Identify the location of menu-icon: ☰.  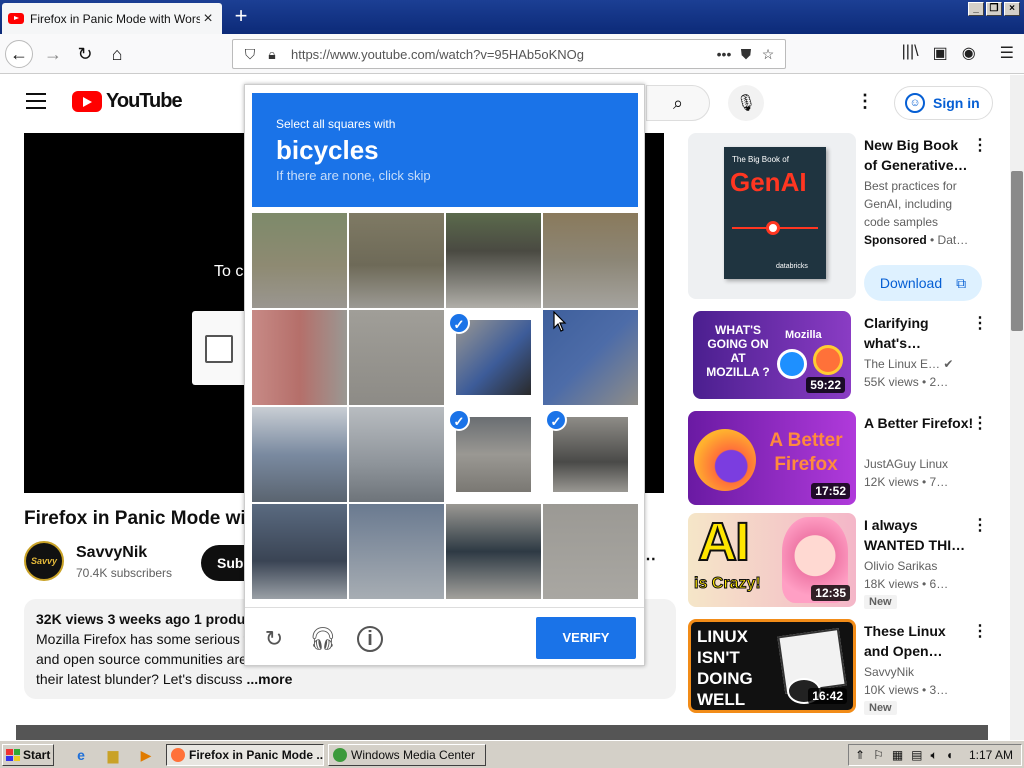
(1007, 53).